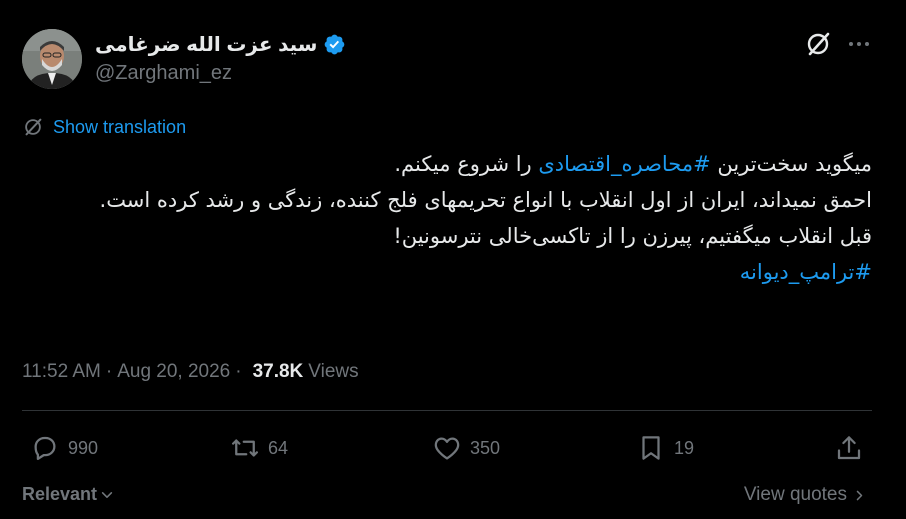 Image resolution: width=906 pixels, height=519 pixels. I want to click on tweet-time: 11:52 AM, so click(61, 372).